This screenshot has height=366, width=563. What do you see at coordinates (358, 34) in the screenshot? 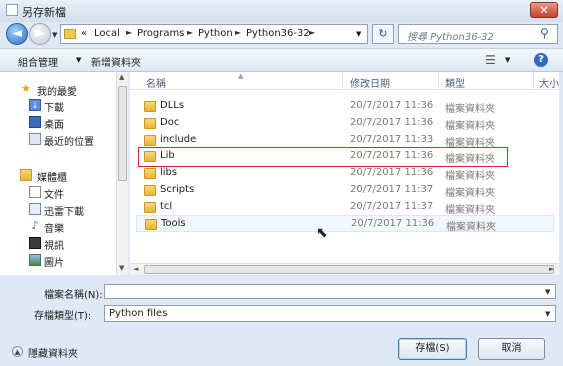
I see `address-dropdown-icon: ▼` at bounding box center [358, 34].